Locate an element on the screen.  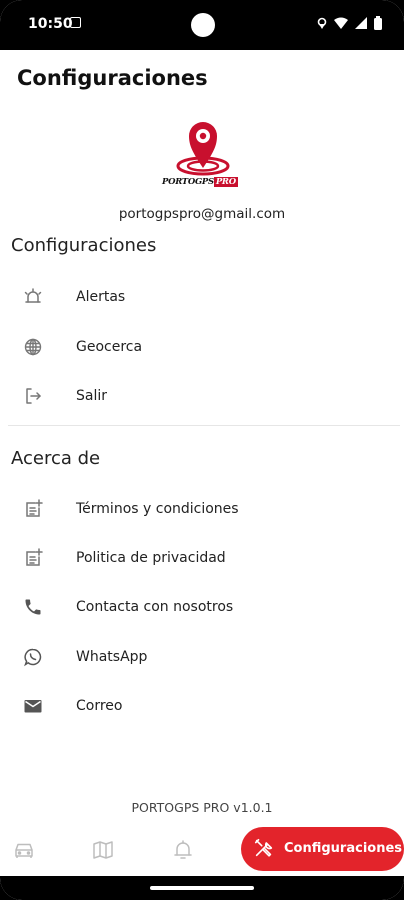
page-title: Configuraciones is located at coordinates (112, 78).